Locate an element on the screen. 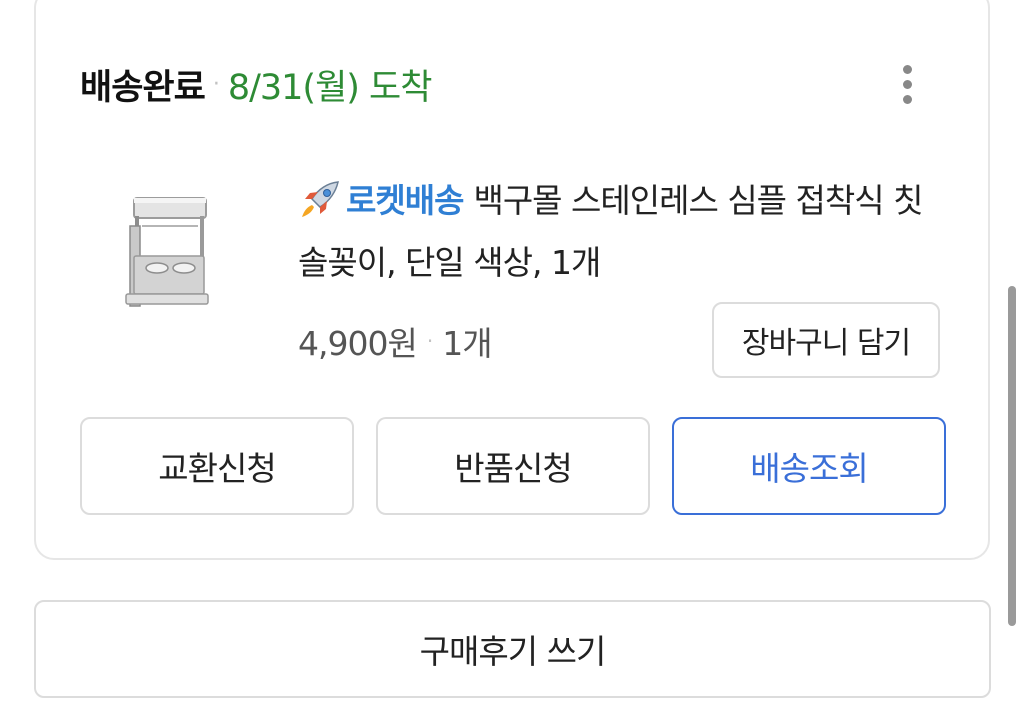 The width and height of the screenshot is (1024, 724). delivery-status: 배송완료 is located at coordinates (143, 87).